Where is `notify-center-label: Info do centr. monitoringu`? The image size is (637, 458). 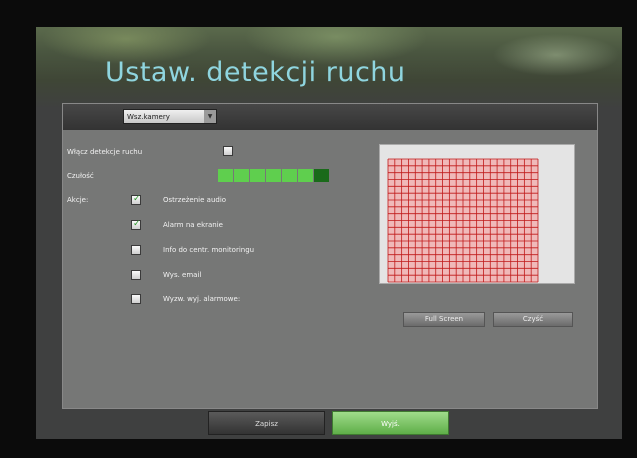 notify-center-label: Info do centr. monitoringu is located at coordinates (209, 250).